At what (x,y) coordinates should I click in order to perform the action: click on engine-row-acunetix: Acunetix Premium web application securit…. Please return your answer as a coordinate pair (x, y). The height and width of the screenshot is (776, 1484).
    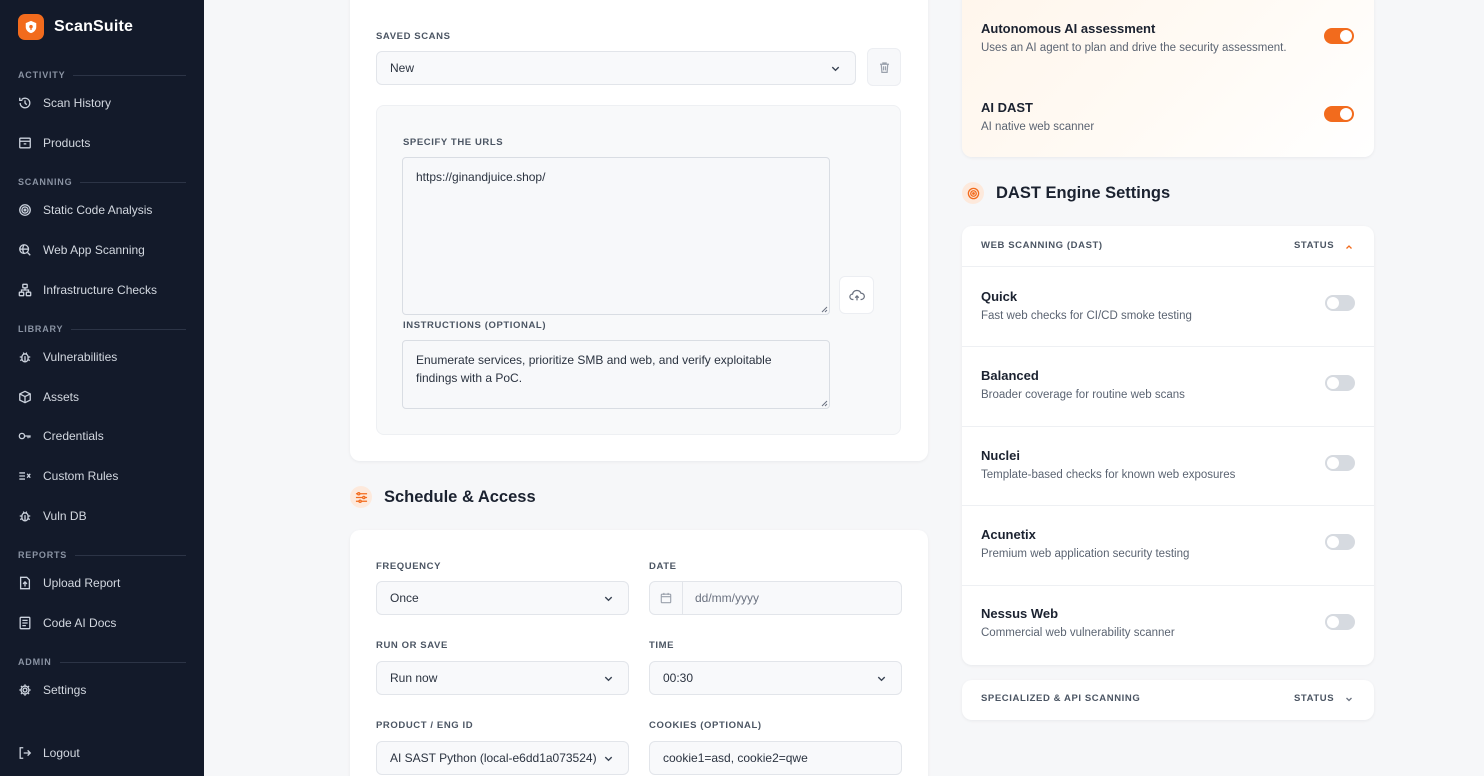
    Looking at the image, I should click on (1168, 545).